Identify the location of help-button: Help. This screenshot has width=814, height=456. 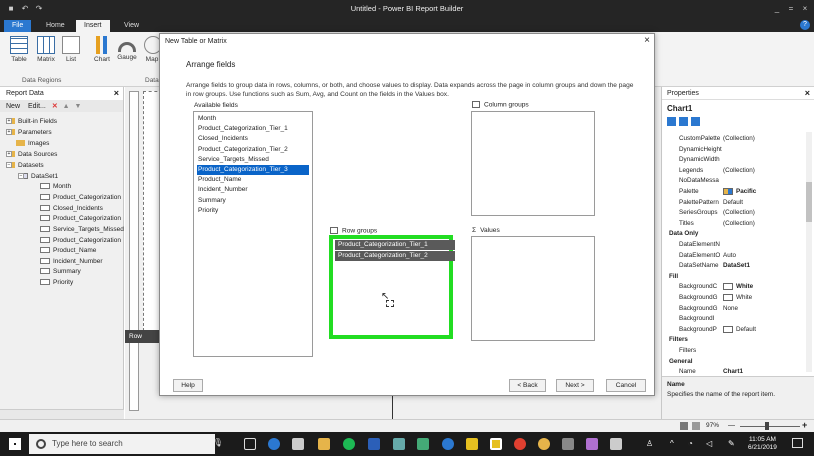
(188, 385).